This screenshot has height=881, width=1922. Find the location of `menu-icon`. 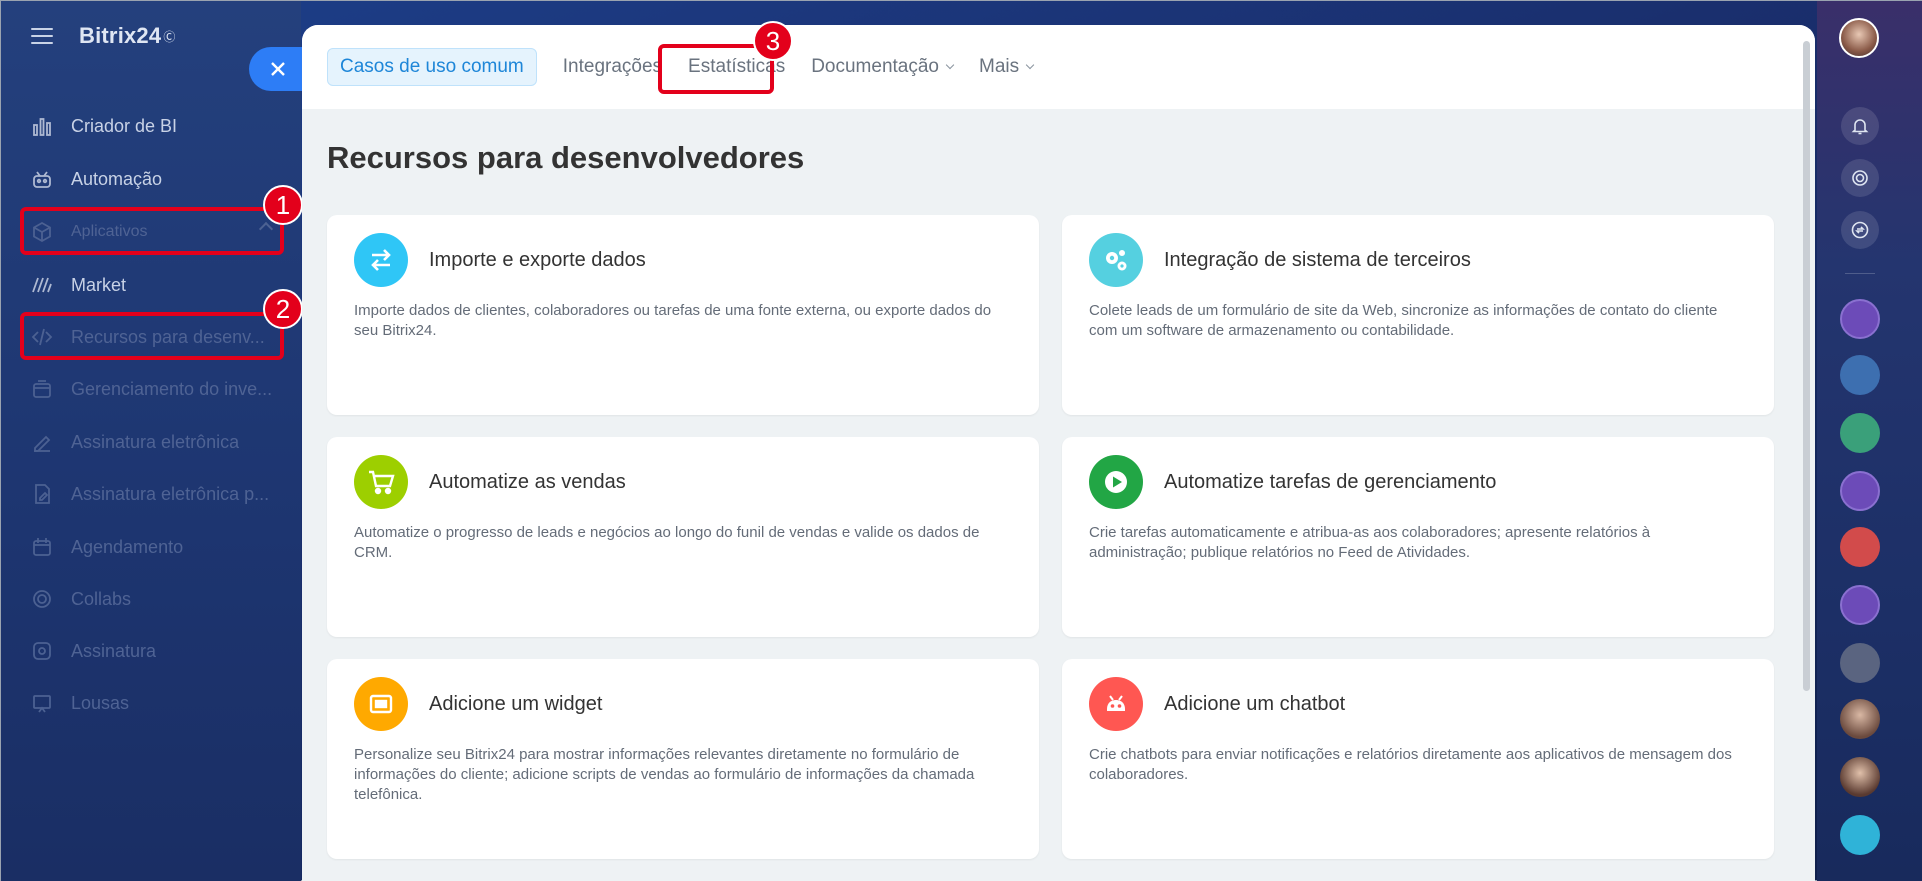

menu-icon is located at coordinates (42, 36).